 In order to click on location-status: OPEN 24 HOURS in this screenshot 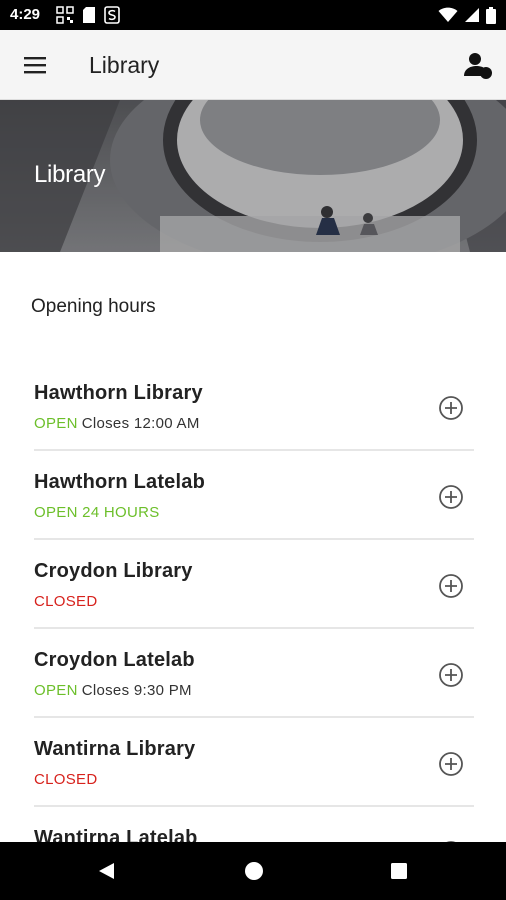, I will do `click(97, 512)`.